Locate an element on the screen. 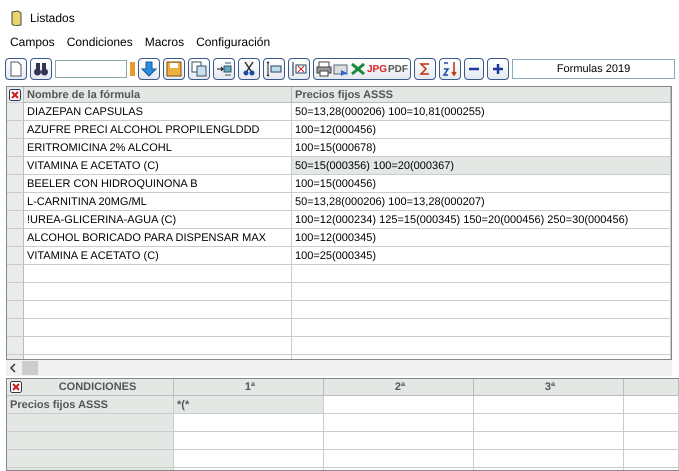  column-header: Nombre de la fórmula is located at coordinates (158, 95).